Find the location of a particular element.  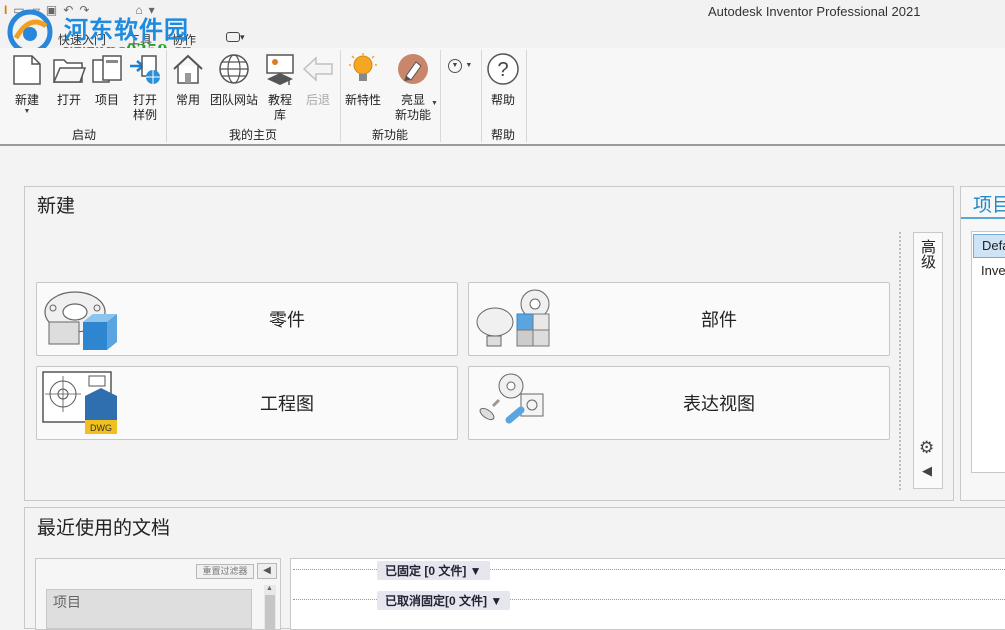

tutorials-button: 教程 库 is located at coordinates (280, 87).